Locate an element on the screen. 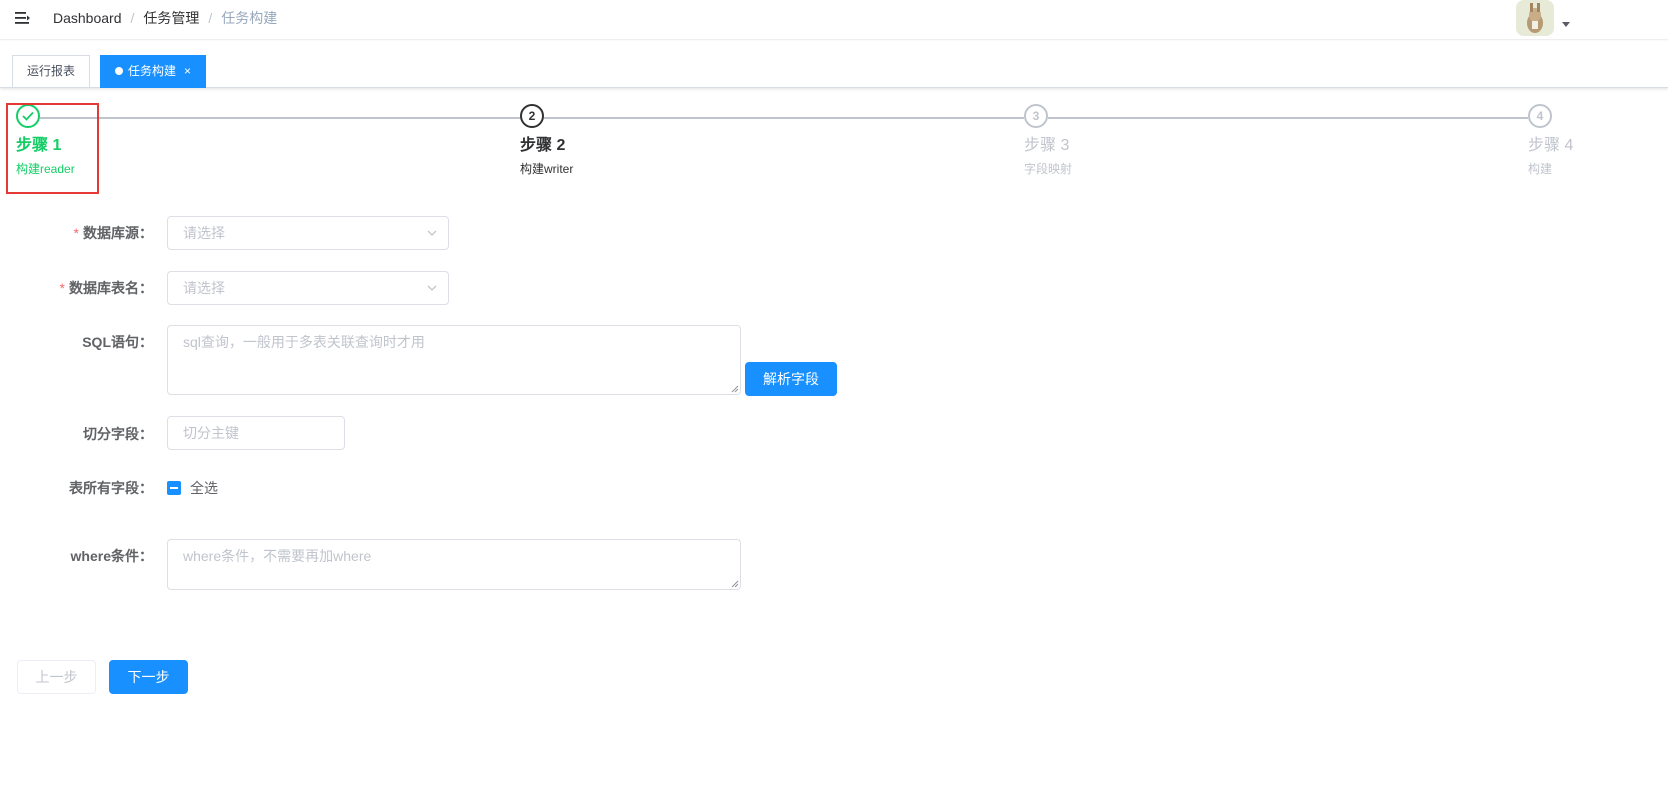 This screenshot has height=795, width=1668. label-text: 数据库源： is located at coordinates (118, 233).